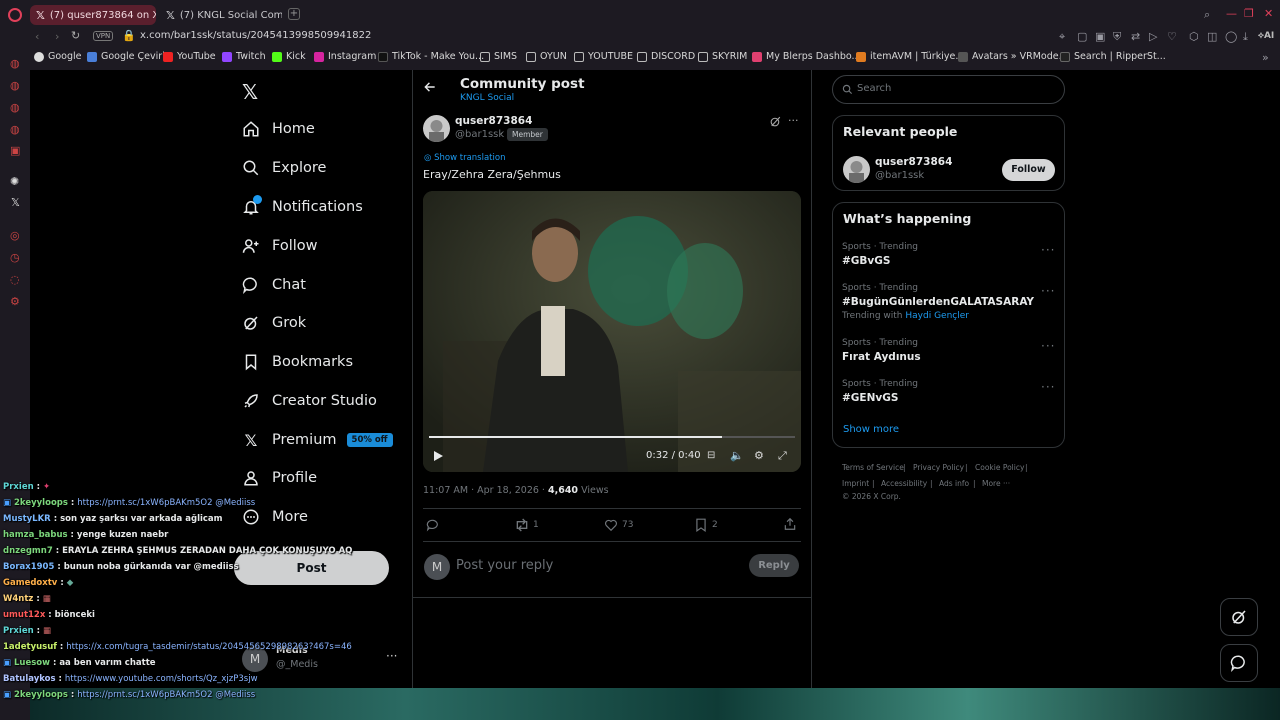 The height and width of the screenshot is (720, 1280). I want to click on post-more-icon: ···, so click(793, 120).